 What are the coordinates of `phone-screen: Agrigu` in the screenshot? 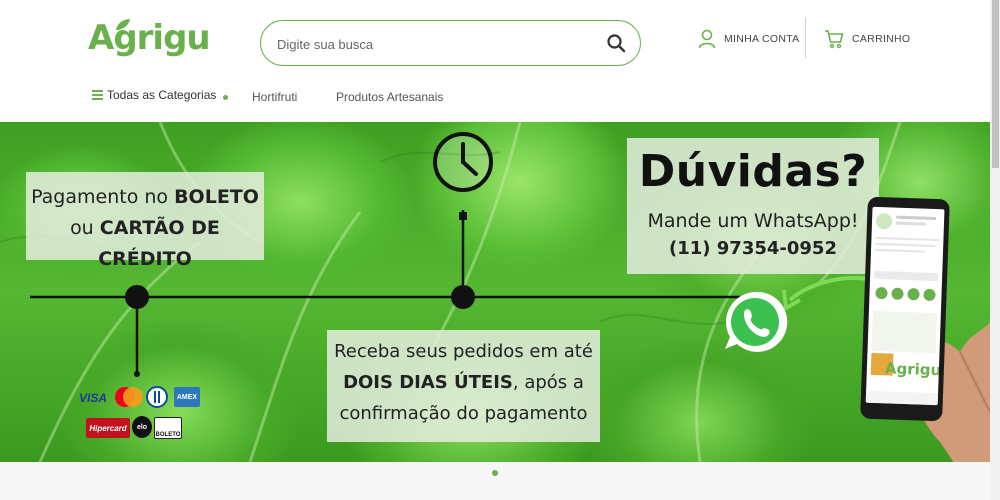 It's located at (905, 306).